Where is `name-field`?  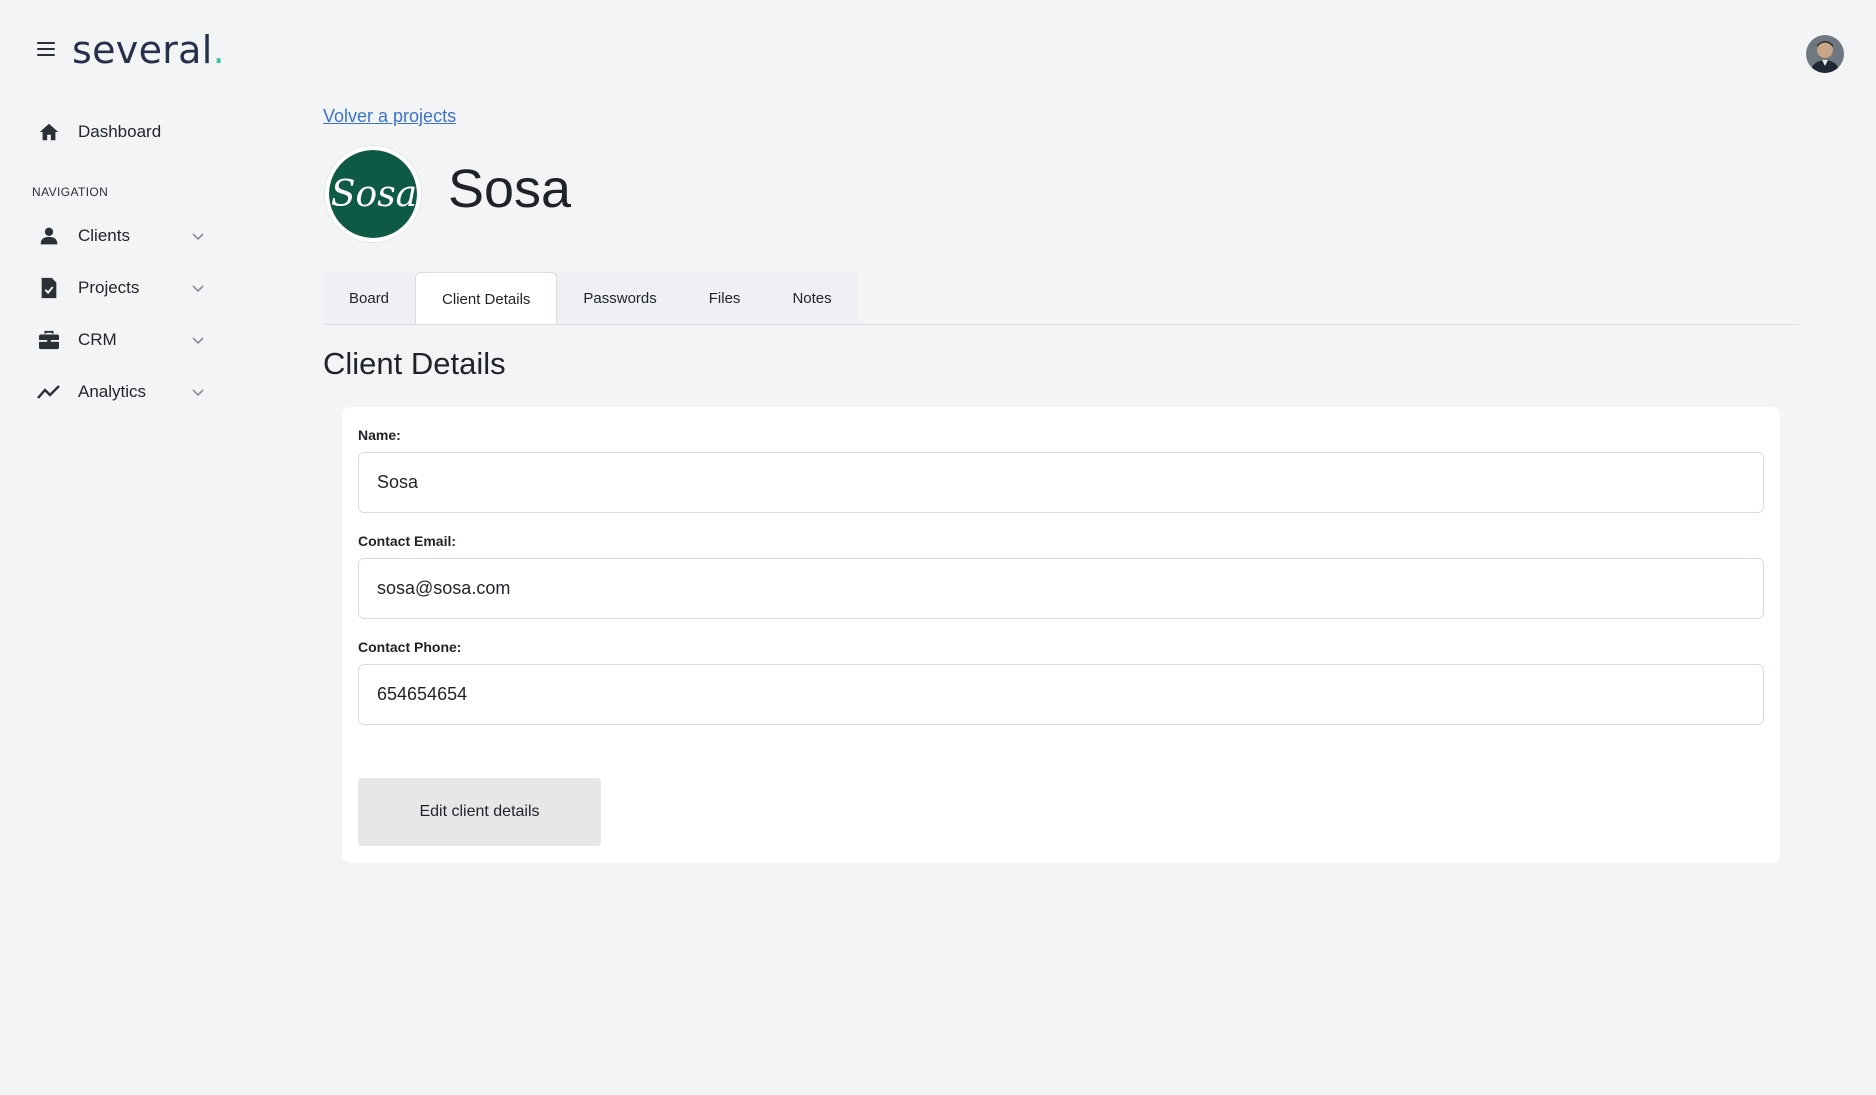 name-field is located at coordinates (1061, 482).